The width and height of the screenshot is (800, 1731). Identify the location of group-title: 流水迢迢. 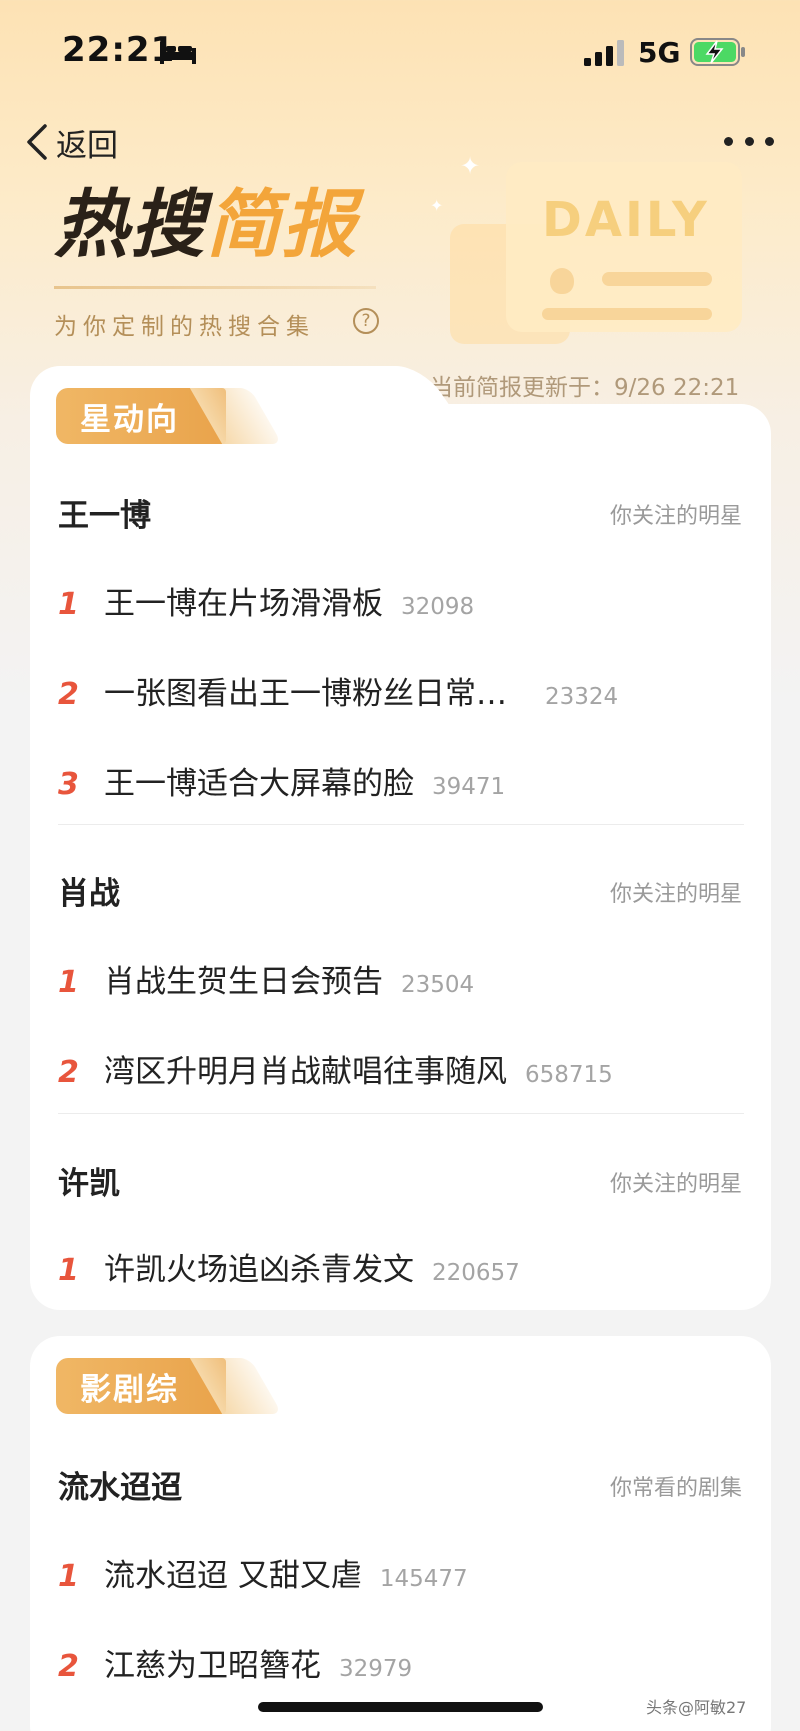
(120, 1484).